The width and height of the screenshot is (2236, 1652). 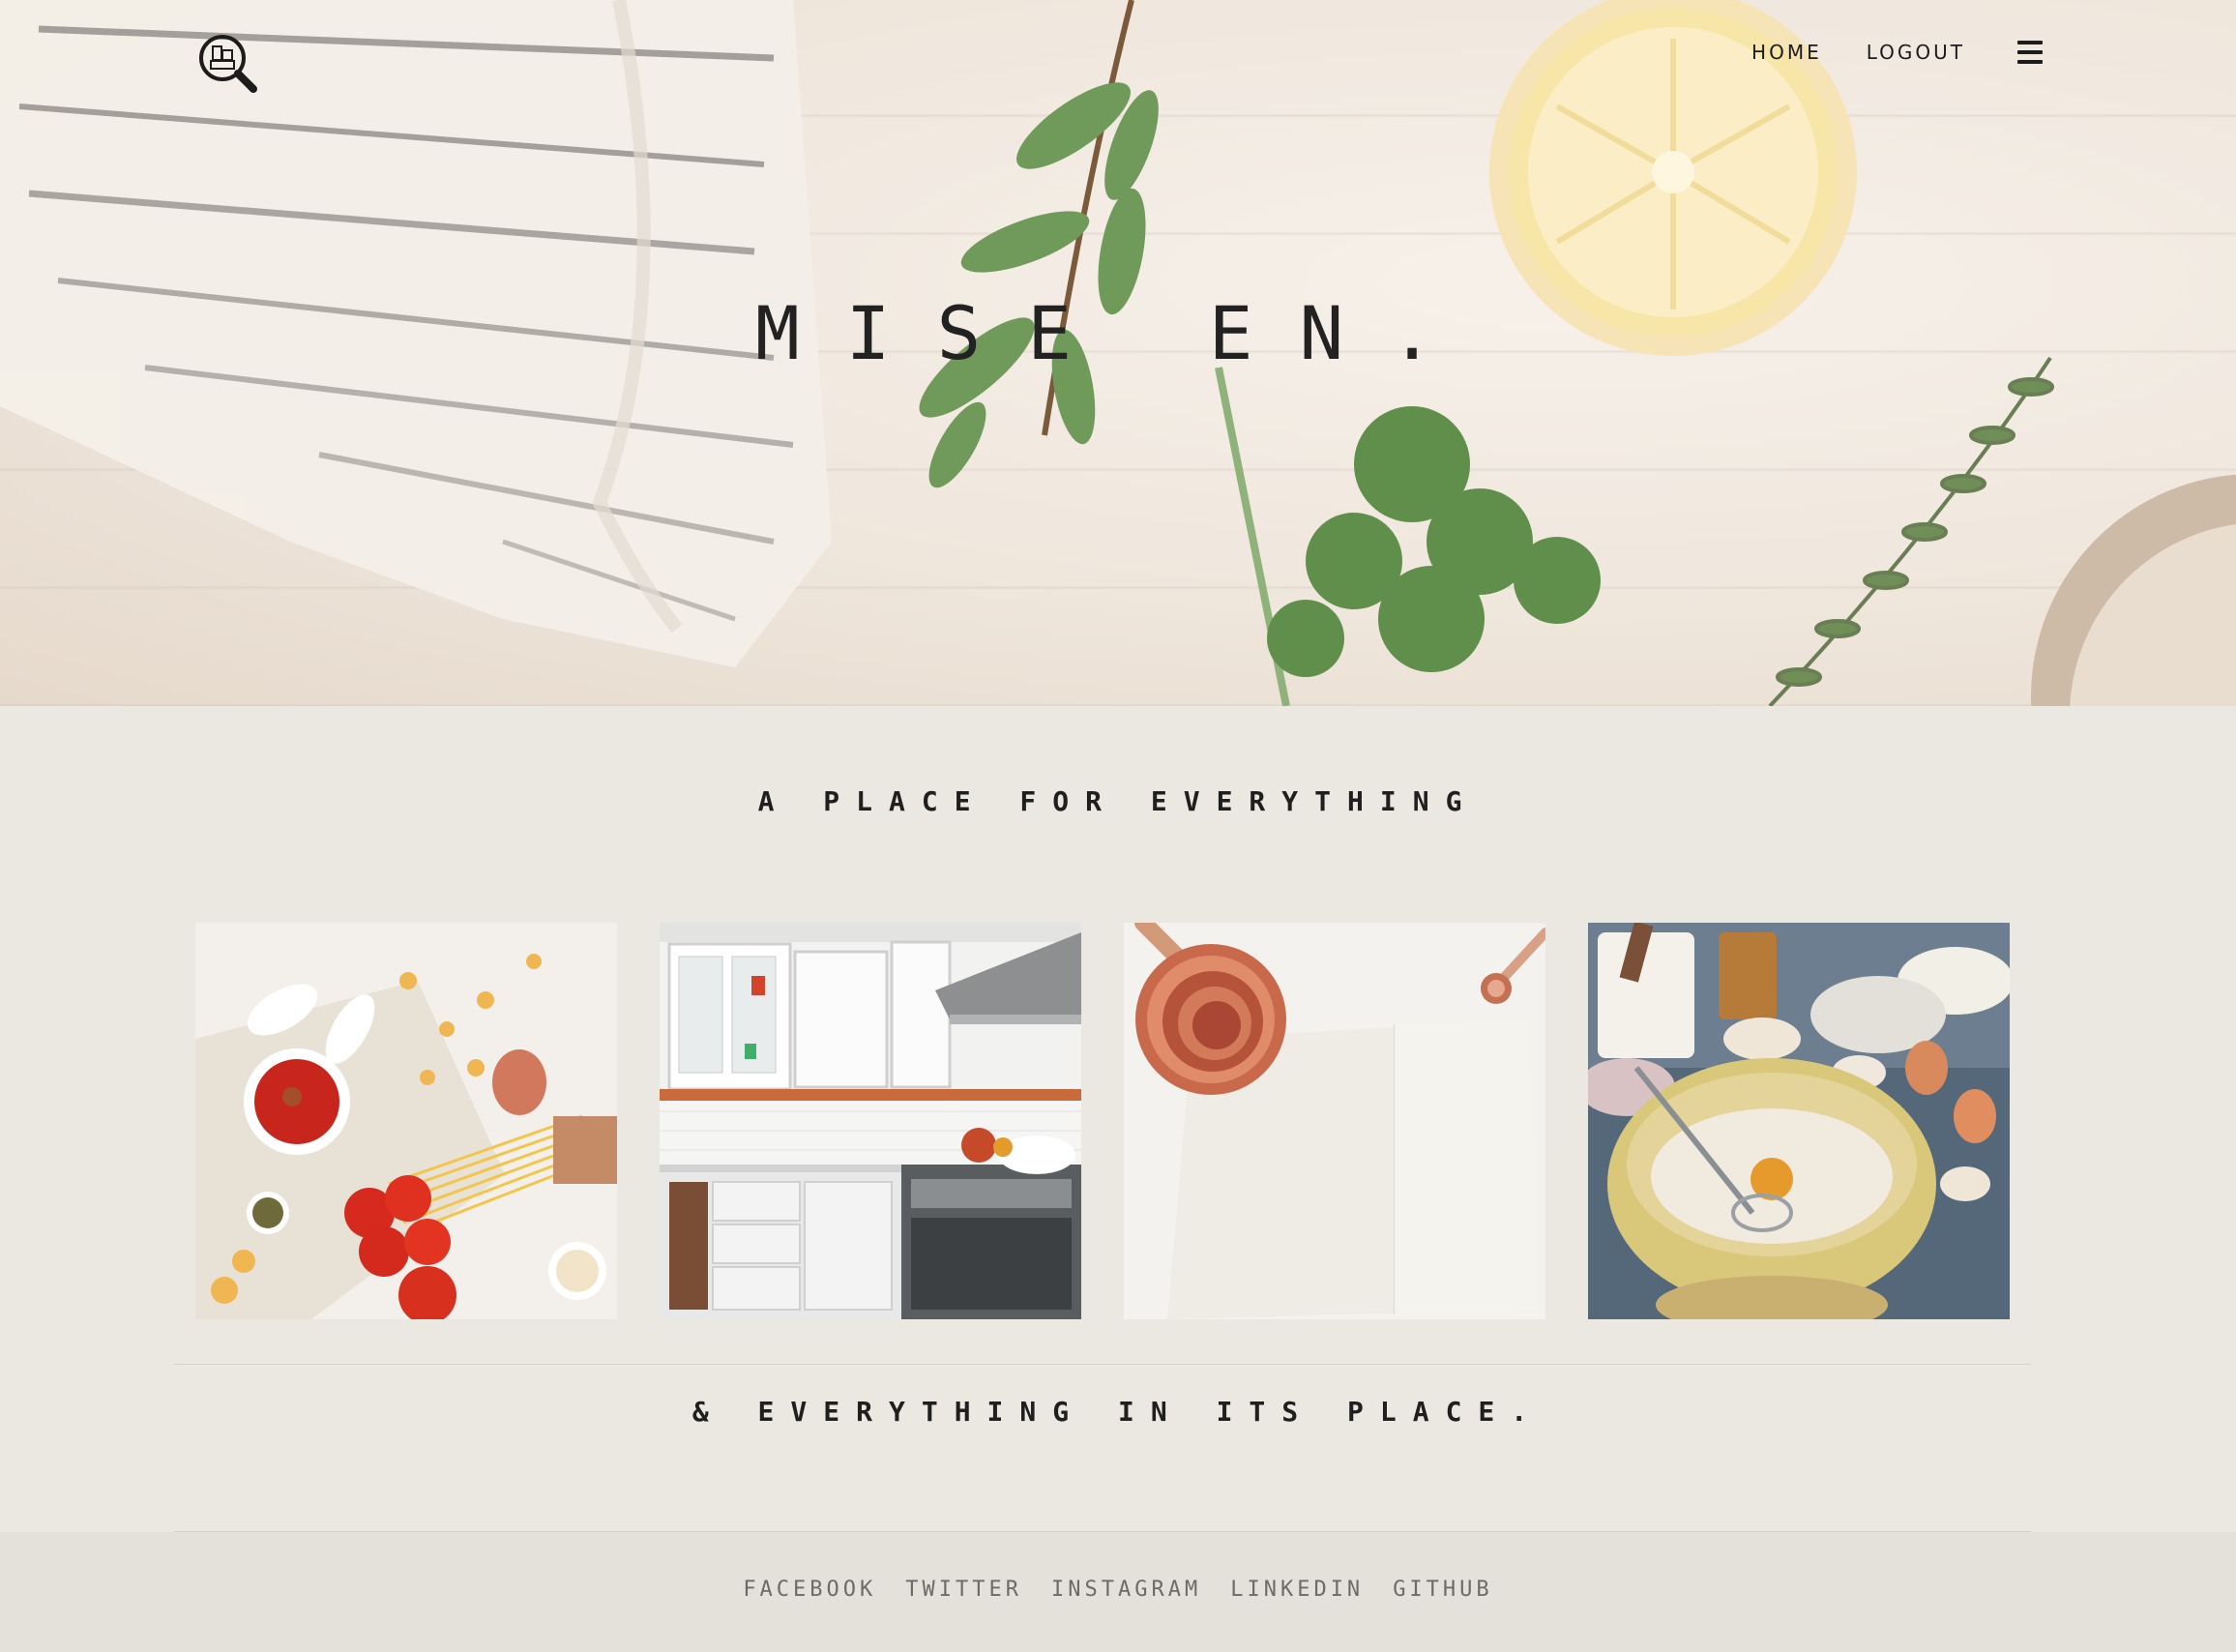 What do you see at coordinates (1118, 801) in the screenshot?
I see `tagline-top: A PLACE FOR EVERYTHING` at bounding box center [1118, 801].